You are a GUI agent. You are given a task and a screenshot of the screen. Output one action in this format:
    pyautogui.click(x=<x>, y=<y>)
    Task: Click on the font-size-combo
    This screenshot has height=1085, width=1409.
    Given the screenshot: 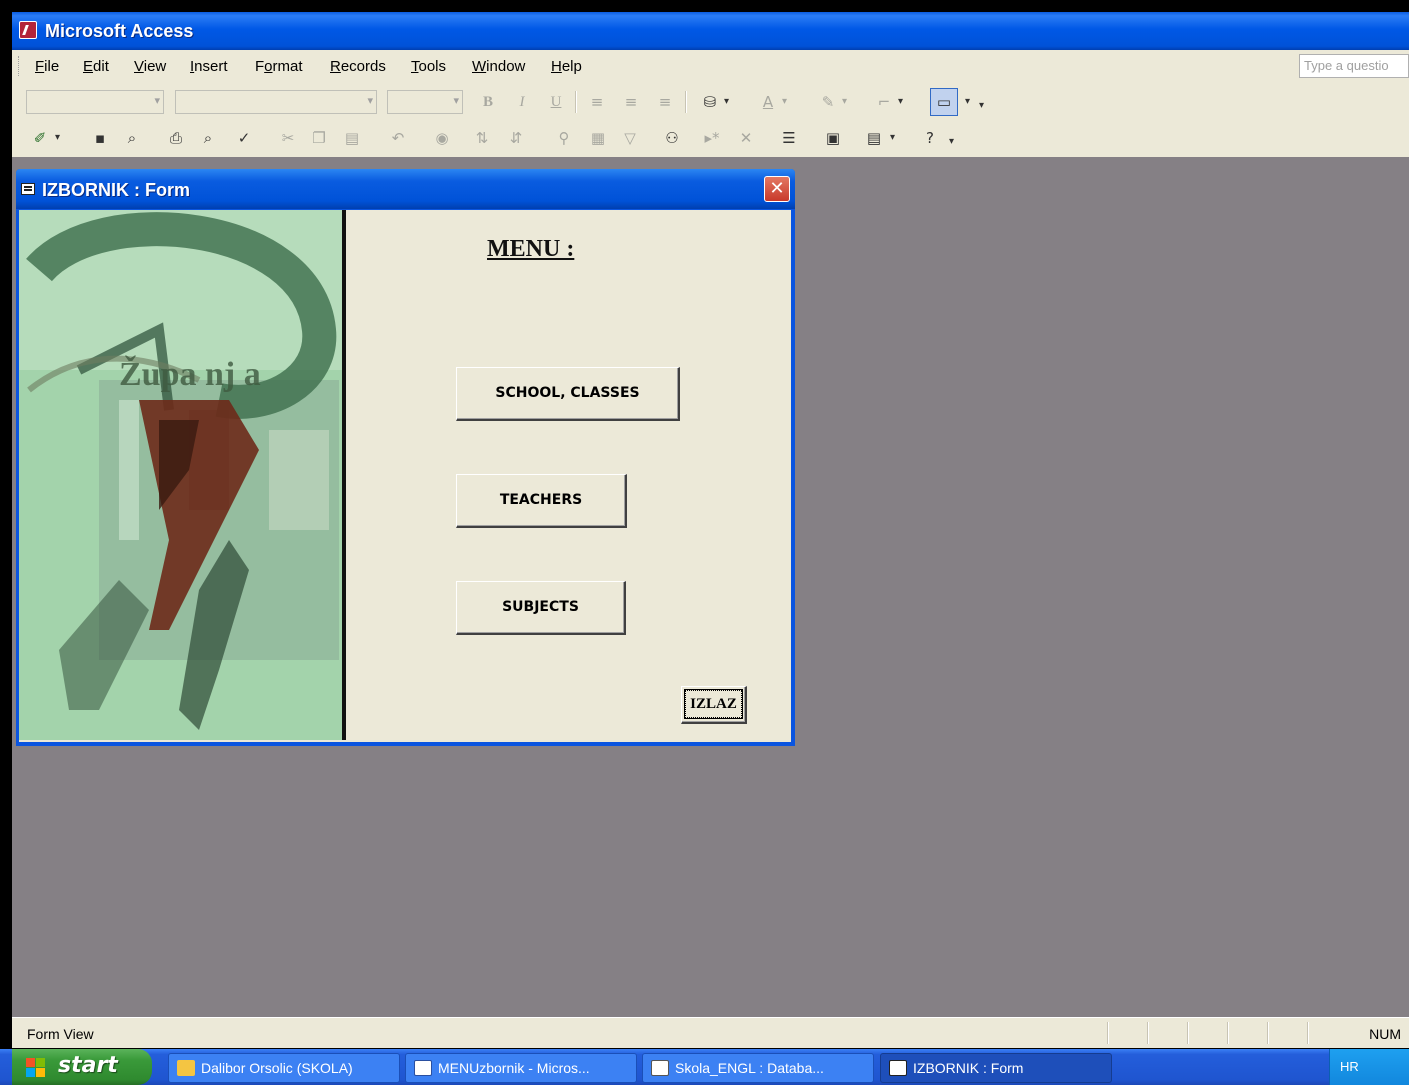 What is the action you would take?
    pyautogui.click(x=425, y=102)
    